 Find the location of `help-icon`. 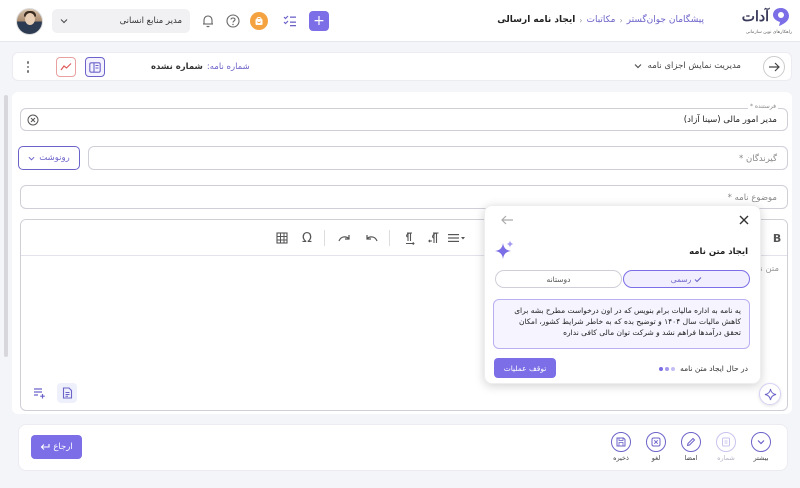

help-icon is located at coordinates (233, 21).